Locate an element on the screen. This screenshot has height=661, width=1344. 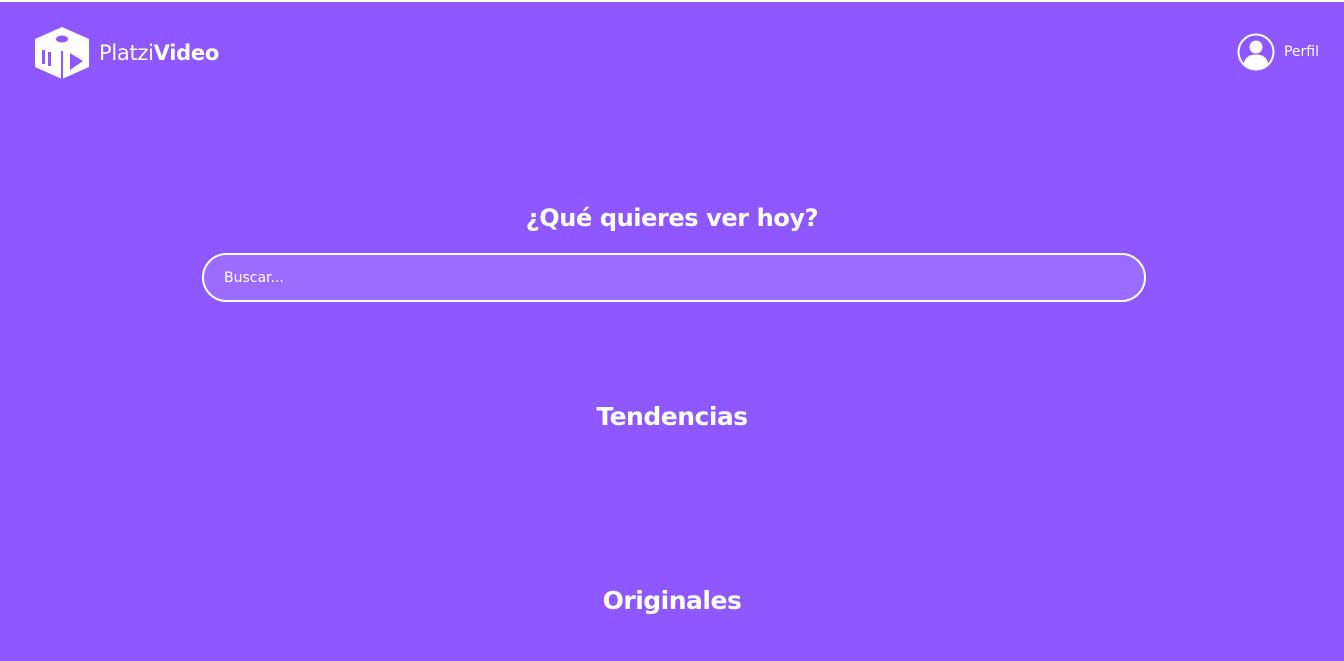
logo-text: PlatziVideo is located at coordinates (159, 52).